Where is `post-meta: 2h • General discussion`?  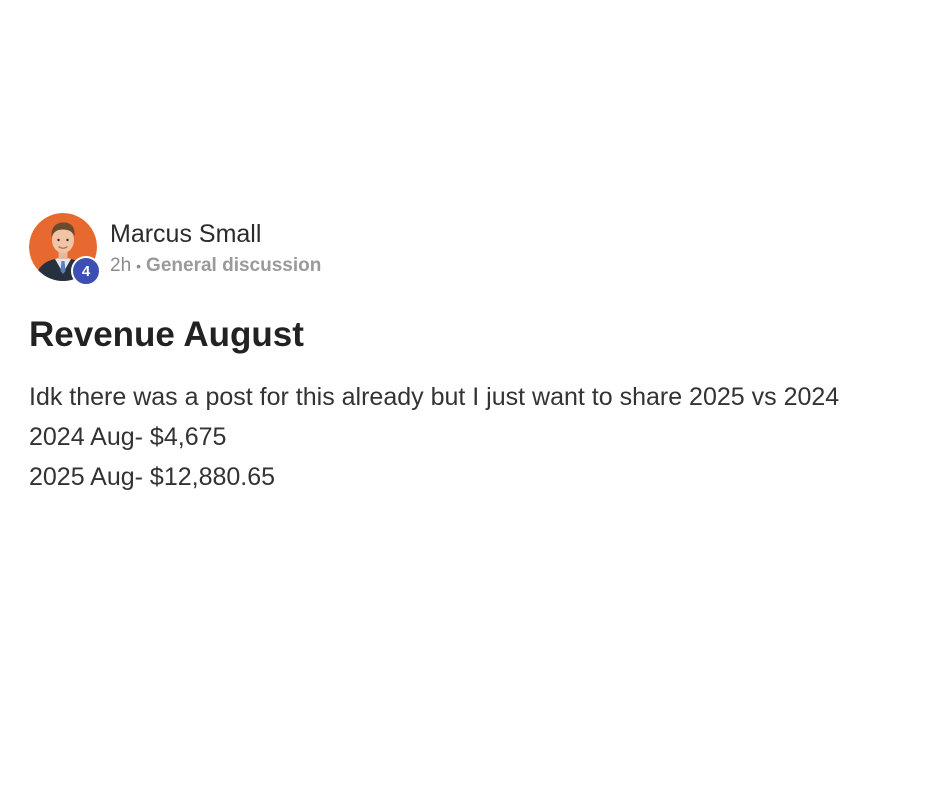 post-meta: 2h • General discussion is located at coordinates (215, 266).